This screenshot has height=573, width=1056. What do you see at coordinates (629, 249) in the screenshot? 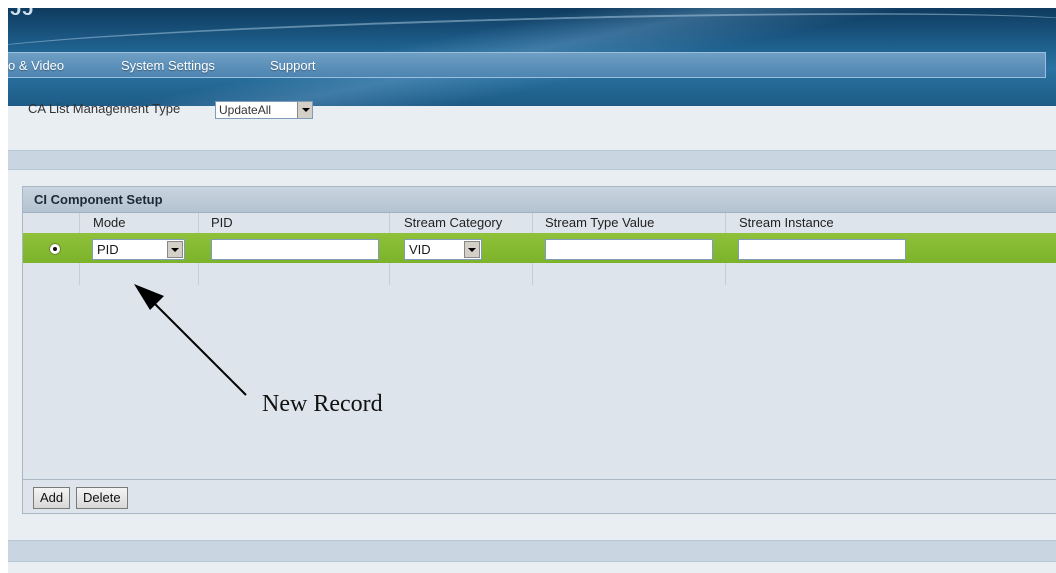
I see `stream-type-value-input` at bounding box center [629, 249].